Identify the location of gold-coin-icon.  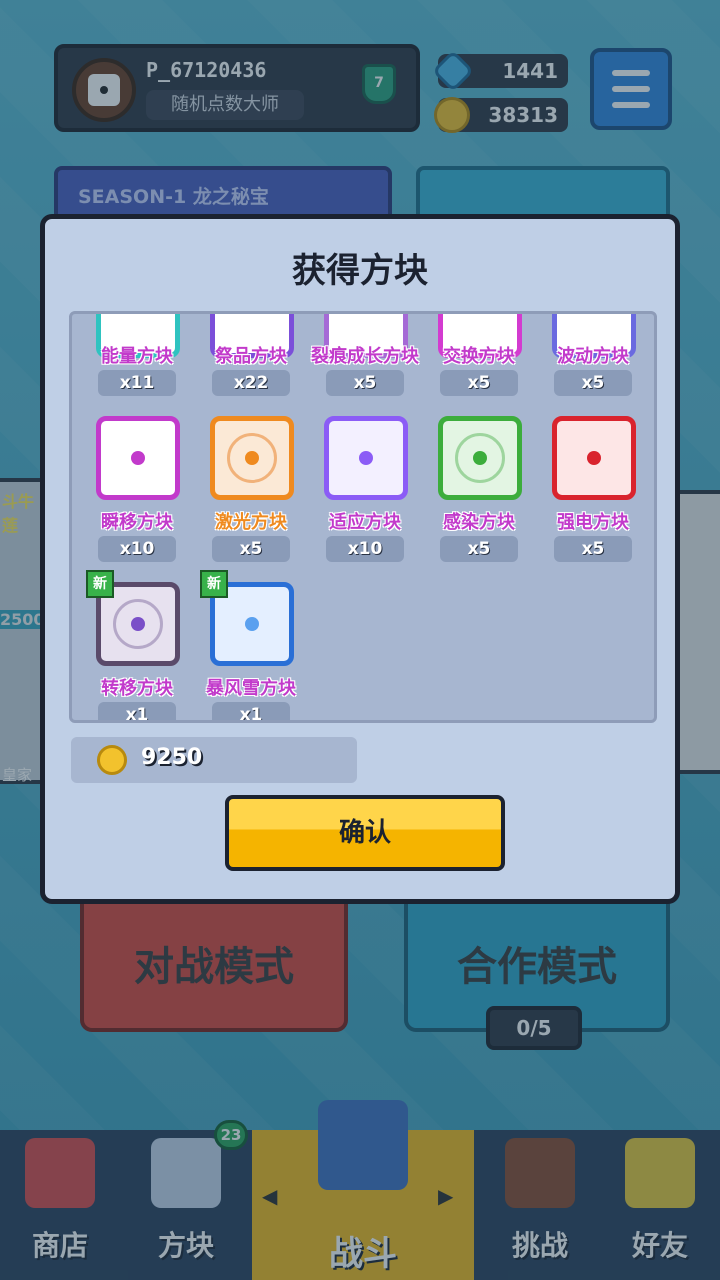
(112, 760).